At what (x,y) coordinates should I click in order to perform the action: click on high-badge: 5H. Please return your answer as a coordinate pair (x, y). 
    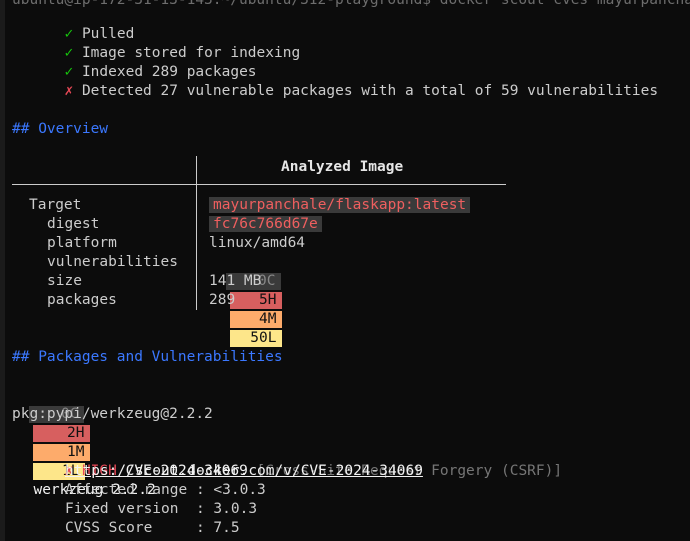
    Looking at the image, I should click on (256, 300).